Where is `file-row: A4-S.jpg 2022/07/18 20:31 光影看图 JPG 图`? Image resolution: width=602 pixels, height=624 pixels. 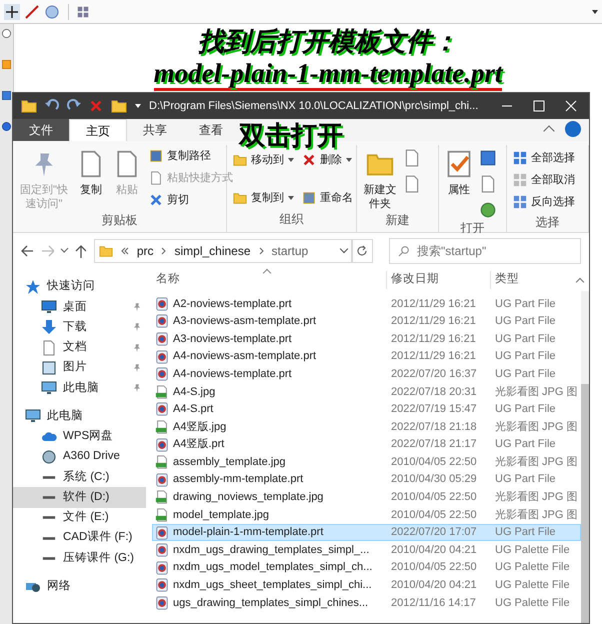
file-row: A4-S.jpg 2022/07/18 20:31 光影看图 JPG 图 is located at coordinates (366, 391).